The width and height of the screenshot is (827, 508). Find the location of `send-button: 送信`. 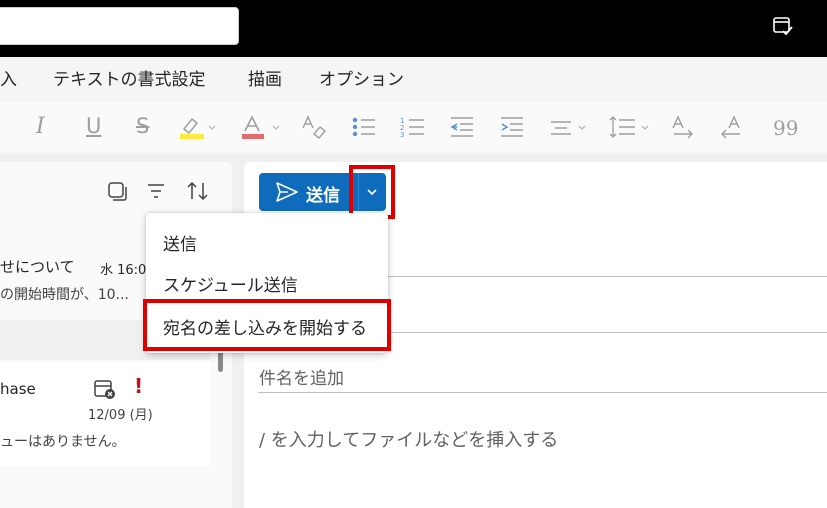

send-button: 送信 is located at coordinates (310, 192).